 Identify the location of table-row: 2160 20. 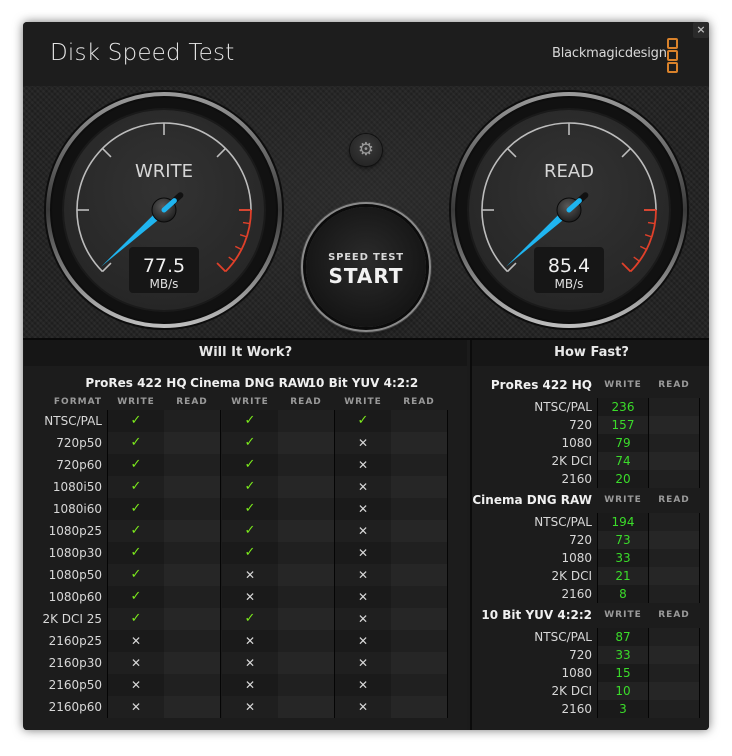
(590, 479).